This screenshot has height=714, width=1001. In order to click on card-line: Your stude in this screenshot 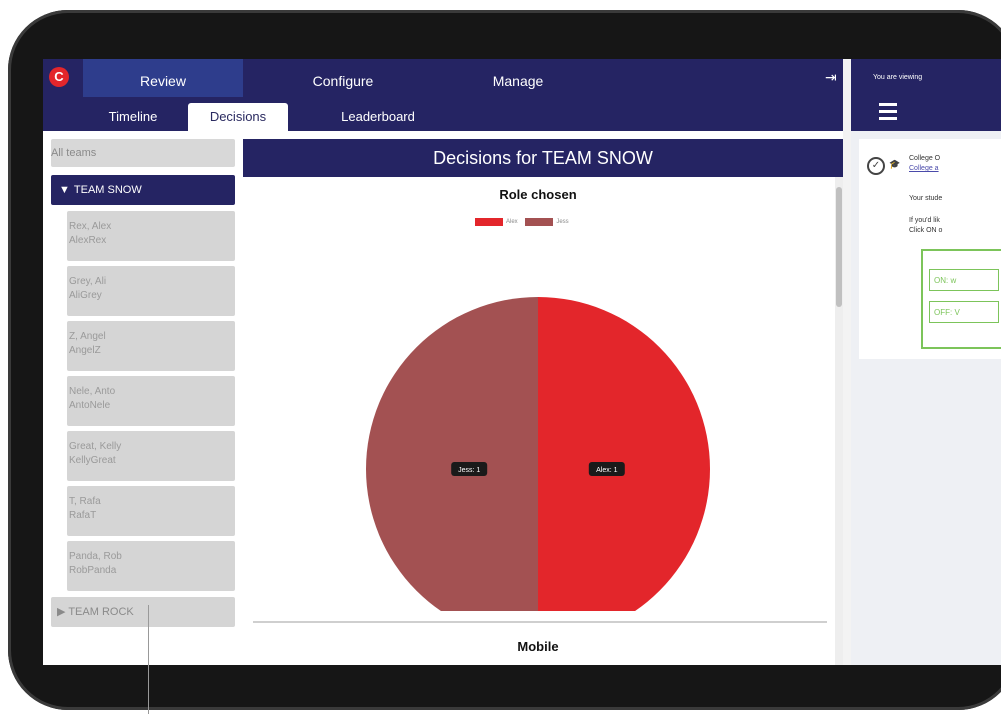, I will do `click(926, 198)`.